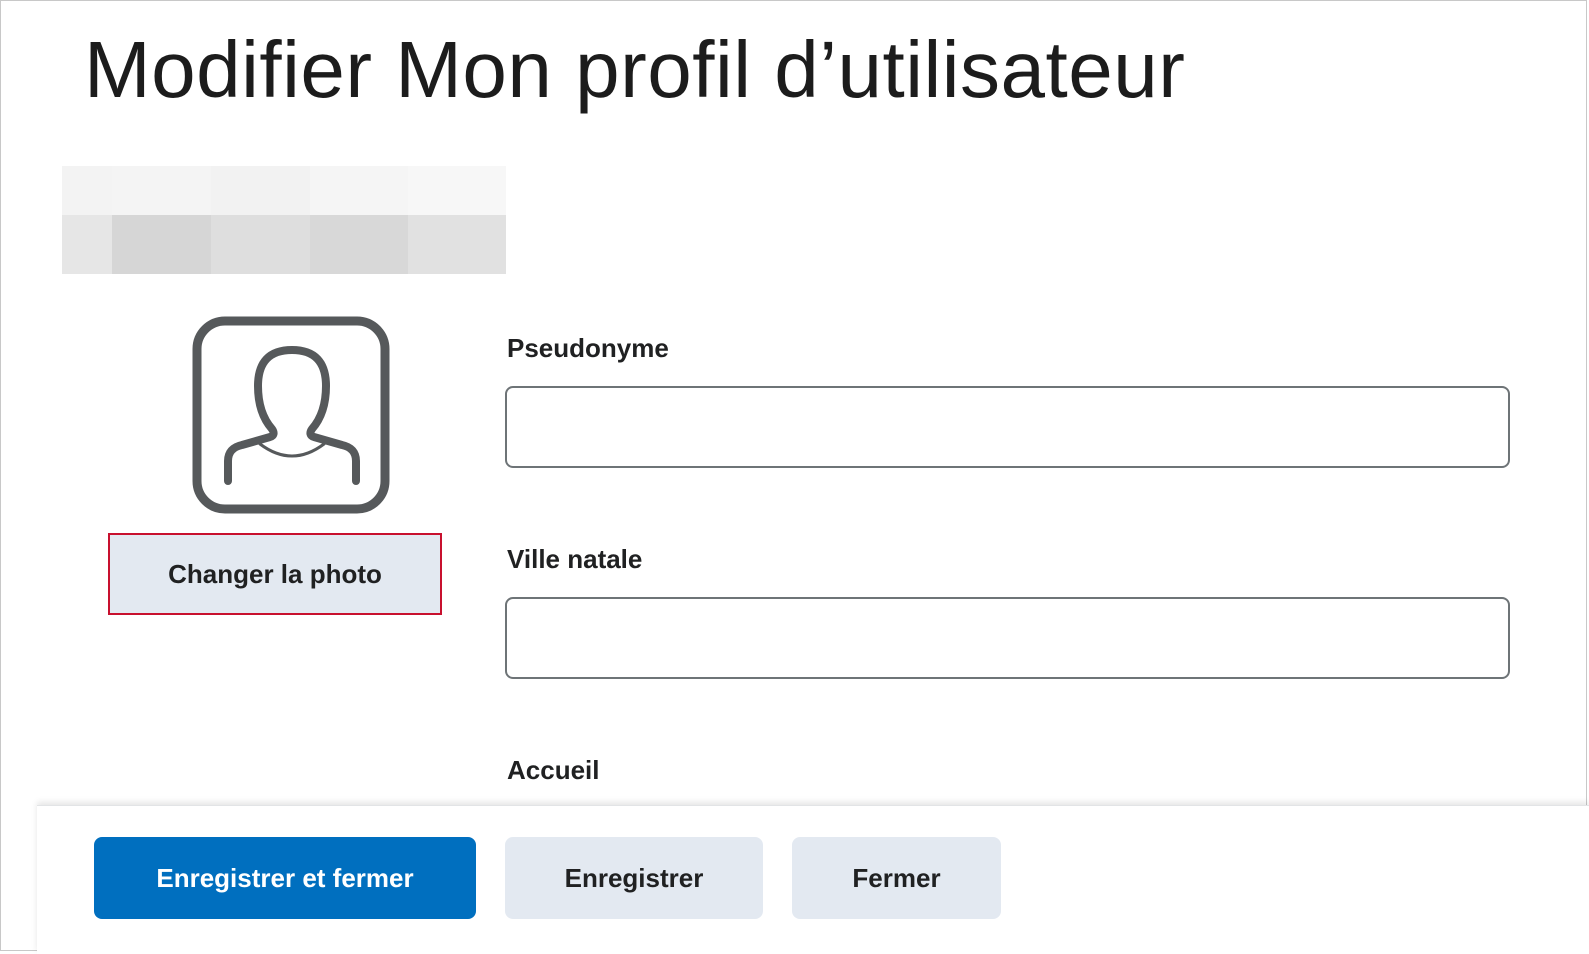  What do you see at coordinates (634, 878) in the screenshot?
I see `save-button: Enregistrer` at bounding box center [634, 878].